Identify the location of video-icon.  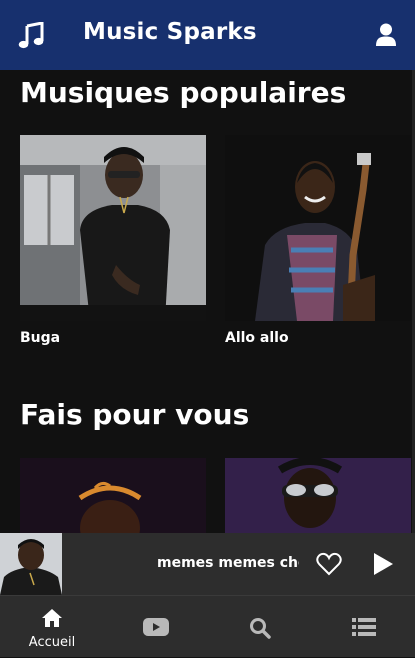
(156, 627).